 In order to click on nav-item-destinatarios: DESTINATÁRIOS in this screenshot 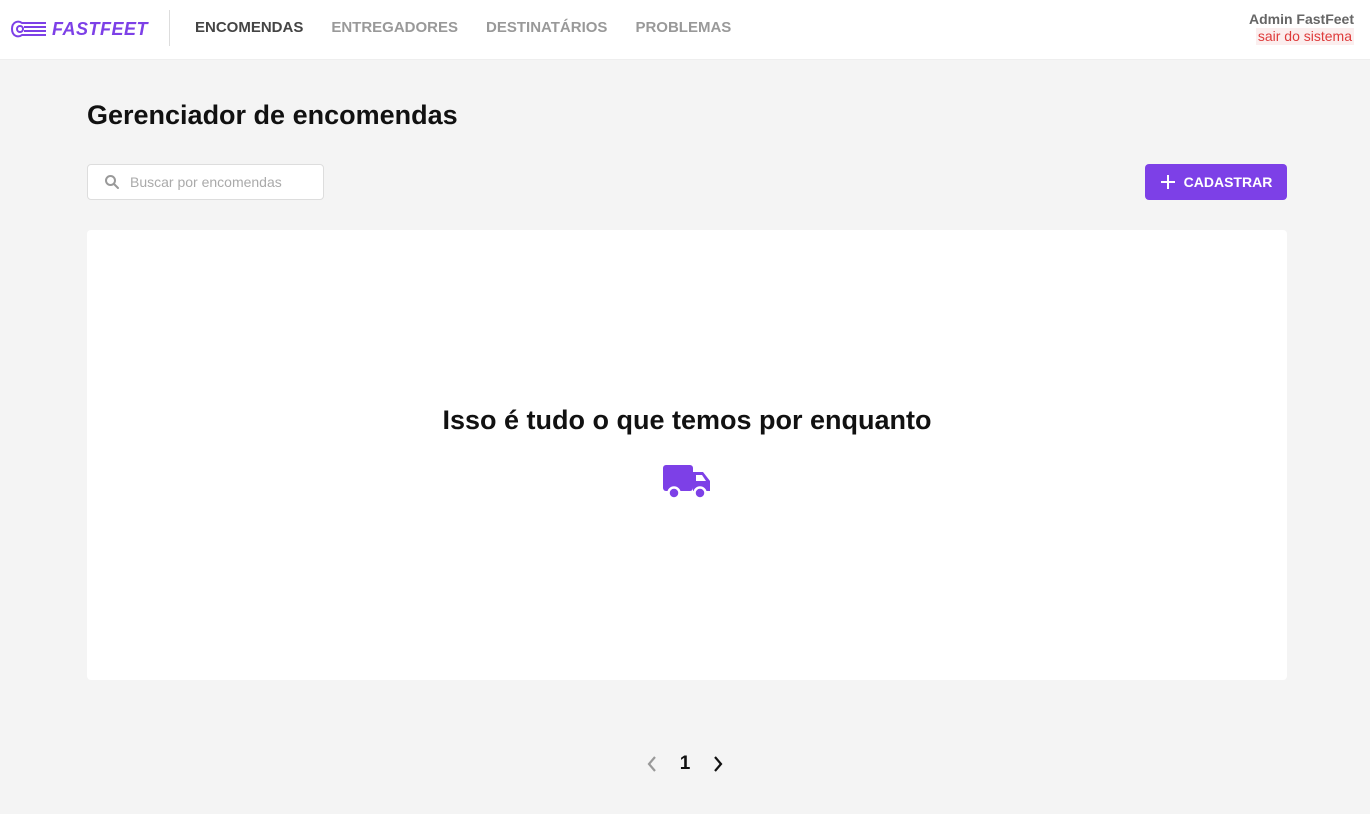, I will do `click(546, 27)`.